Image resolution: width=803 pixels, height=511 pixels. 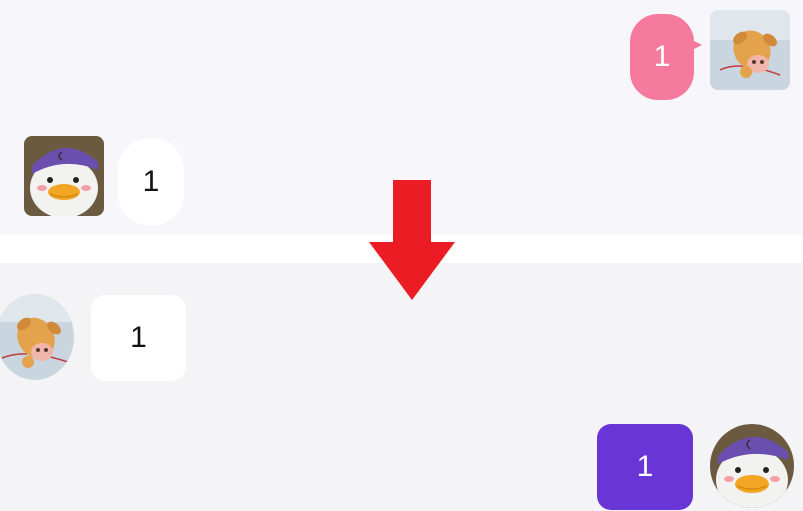 I want to click on bottom-incoming-message-text: 1, so click(x=138, y=337).